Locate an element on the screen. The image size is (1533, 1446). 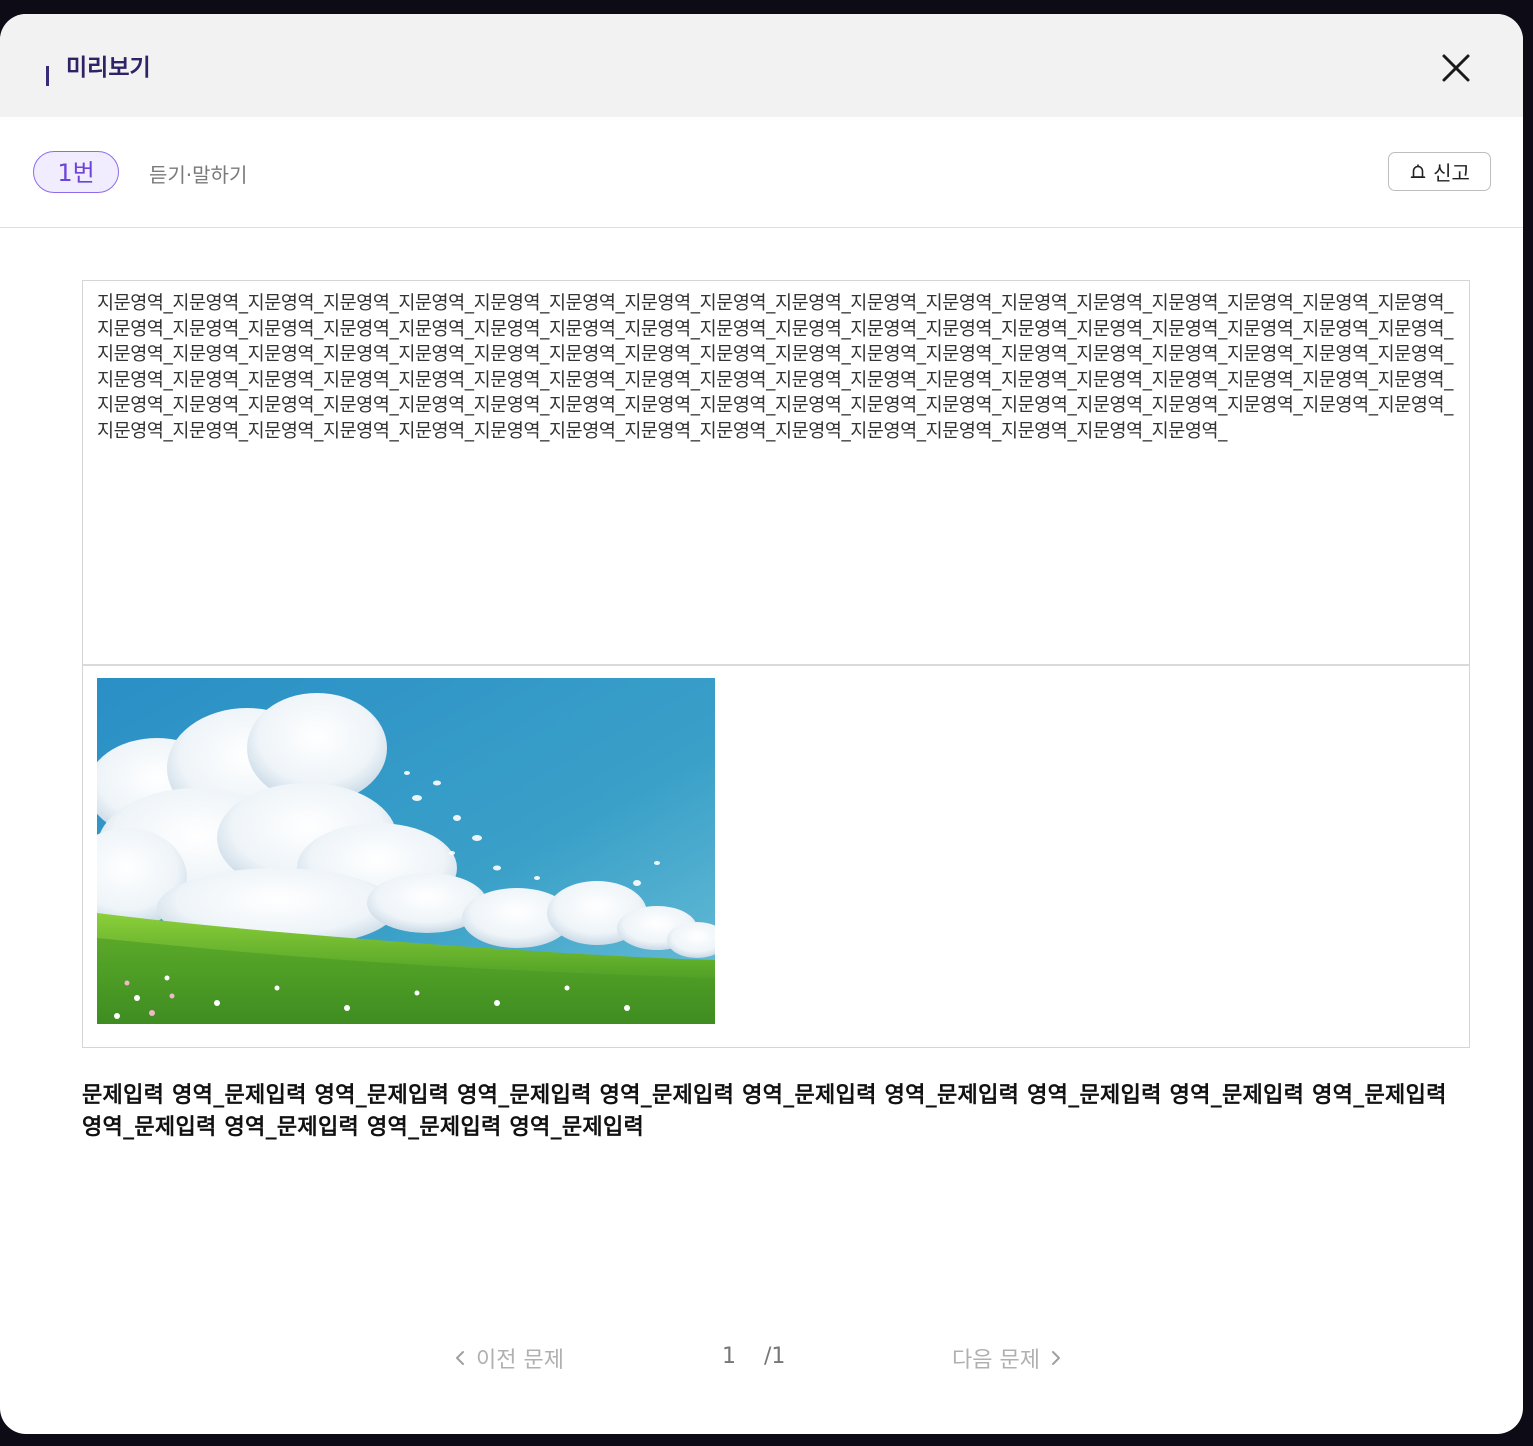
report-button: 신고 is located at coordinates (1439, 171).